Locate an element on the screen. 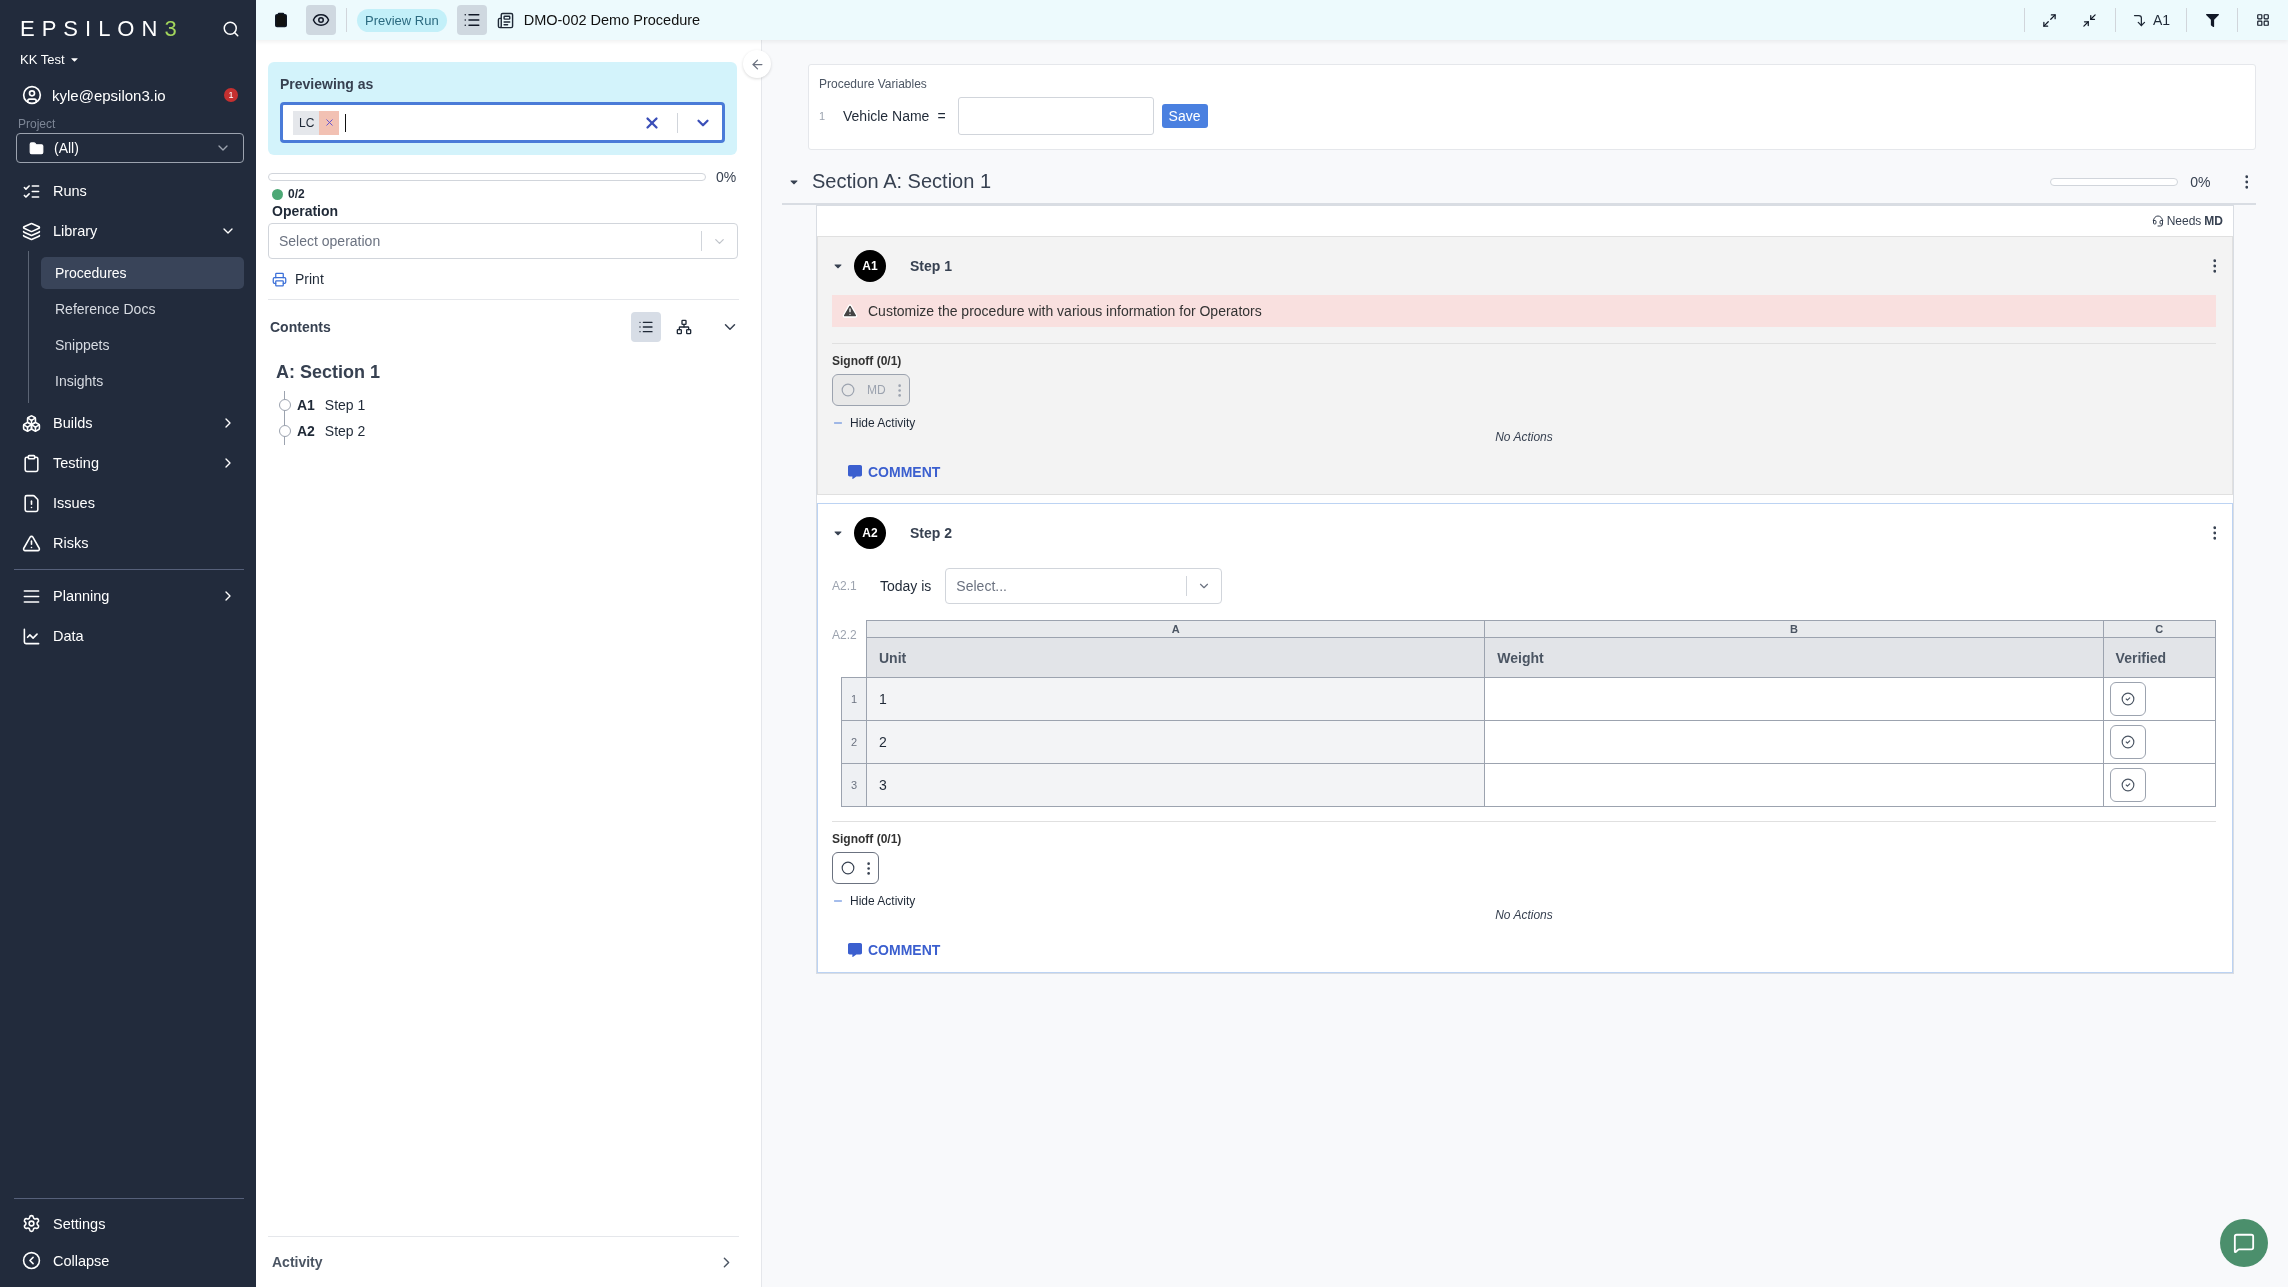  section-title: Section A: Section 1 is located at coordinates (902, 181).